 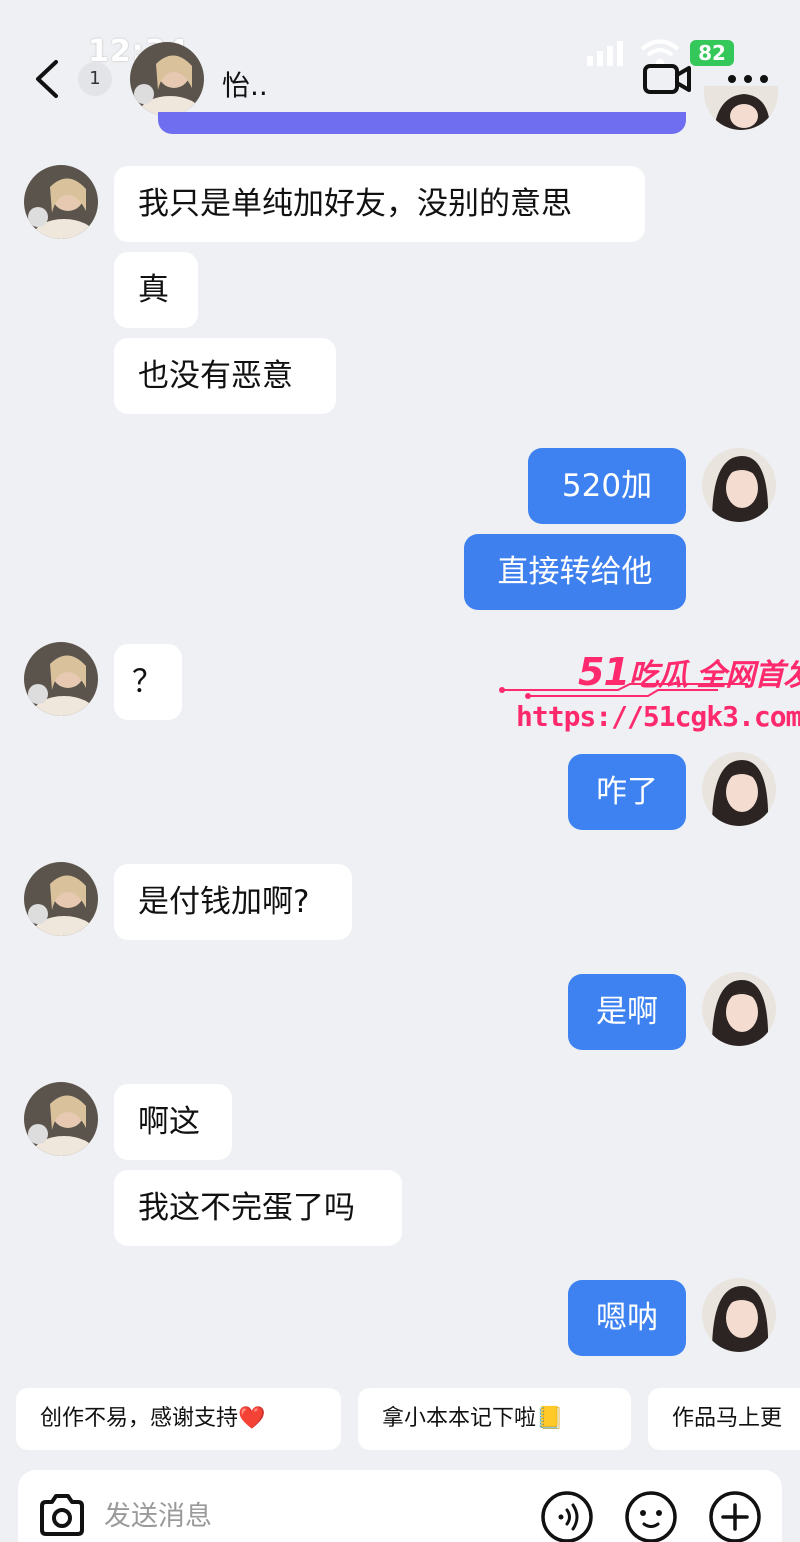 What do you see at coordinates (148, 682) in the screenshot?
I see `incoming-message: ？` at bounding box center [148, 682].